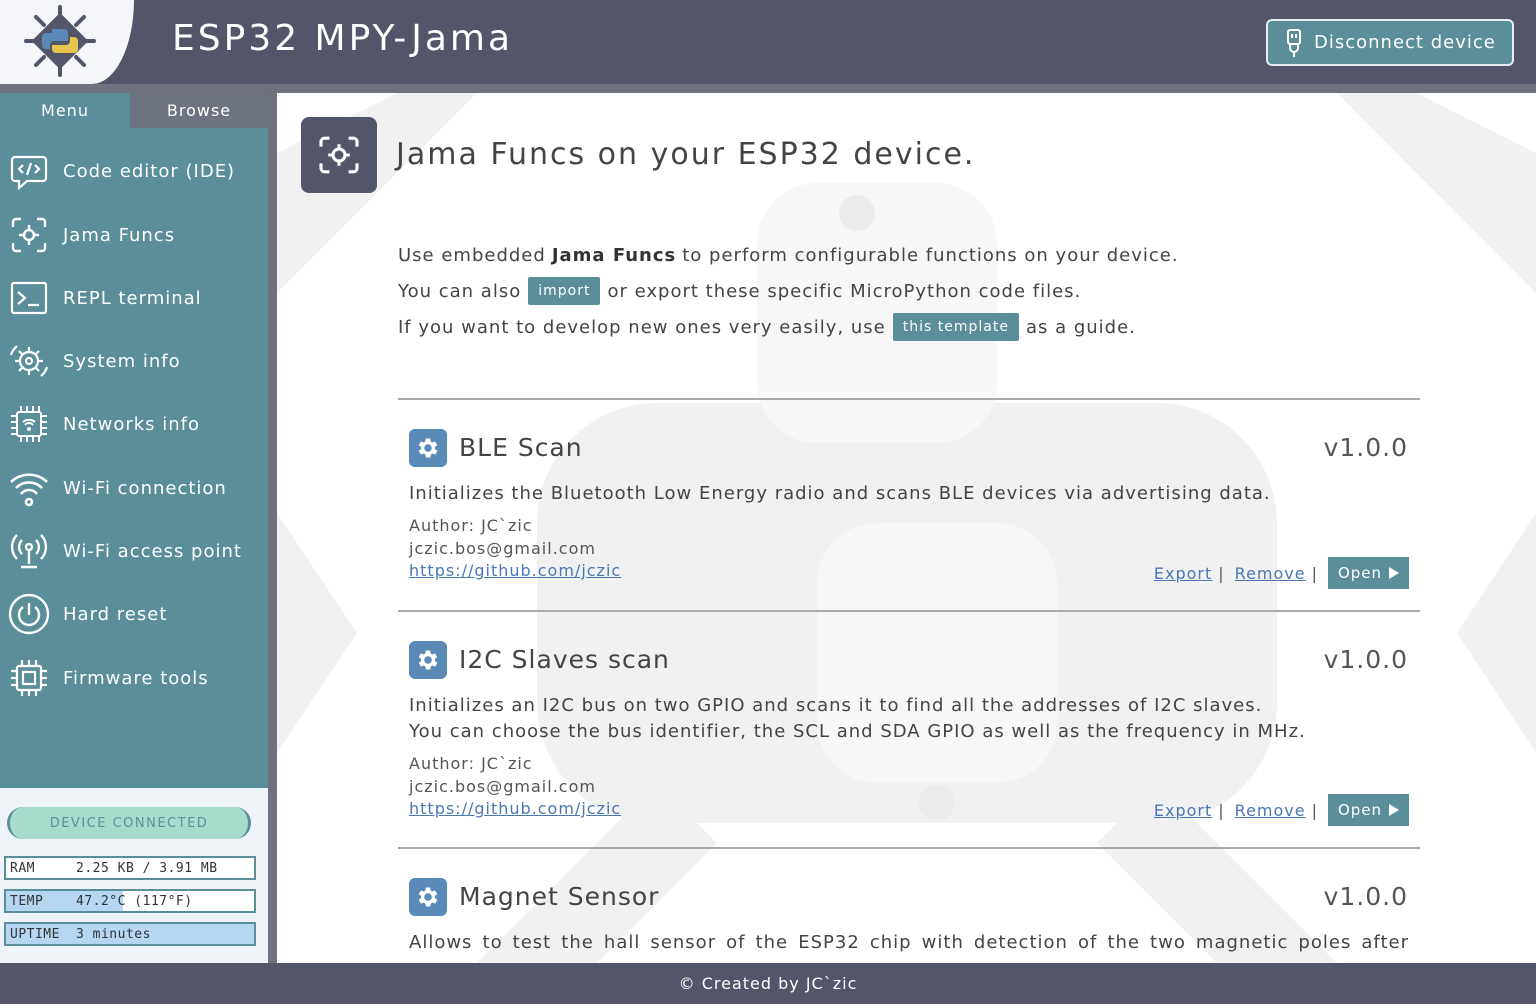 The height and width of the screenshot is (1004, 1536). What do you see at coordinates (65, 110) in the screenshot?
I see `tab-menu: Menu` at bounding box center [65, 110].